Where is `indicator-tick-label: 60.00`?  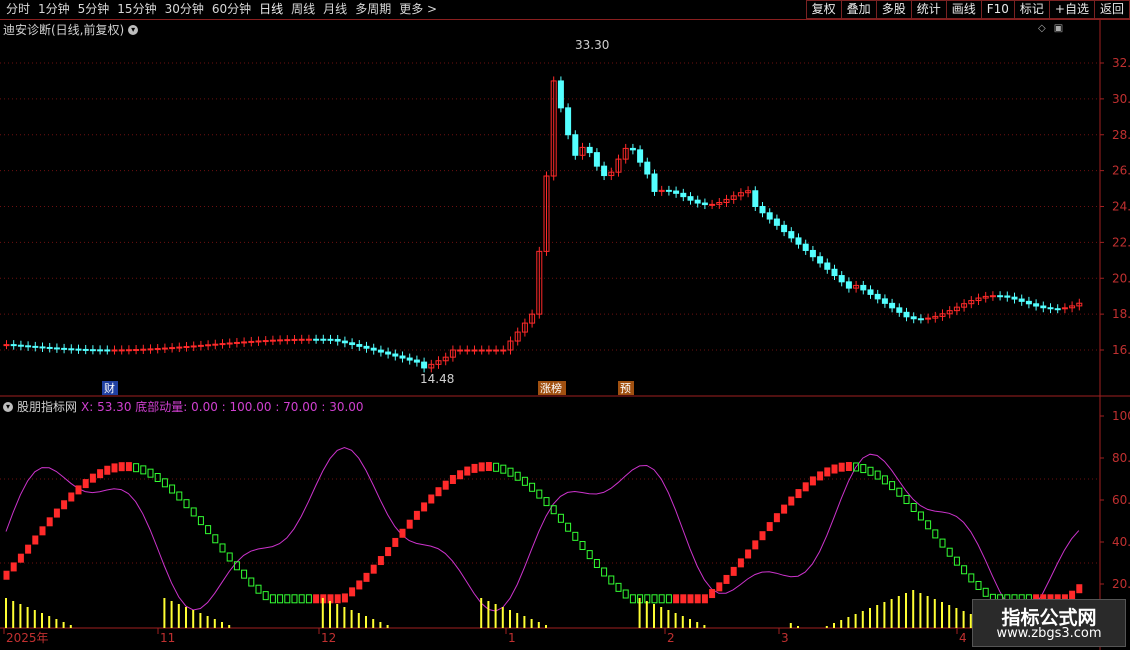
indicator-tick-label: 60.00 is located at coordinates (1121, 500).